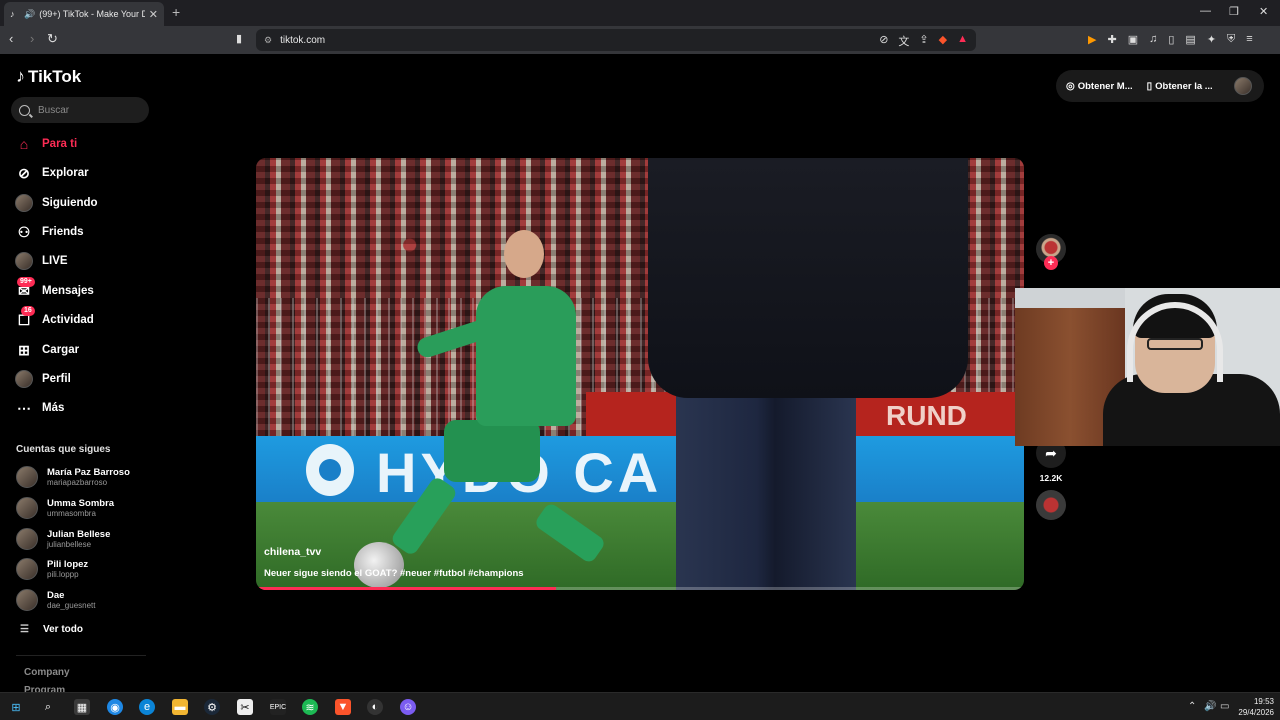 Image resolution: width=1280 pixels, height=720 pixels. Describe the element at coordinates (55, 261) in the screenshot. I see `nav-label: LIVE` at that location.